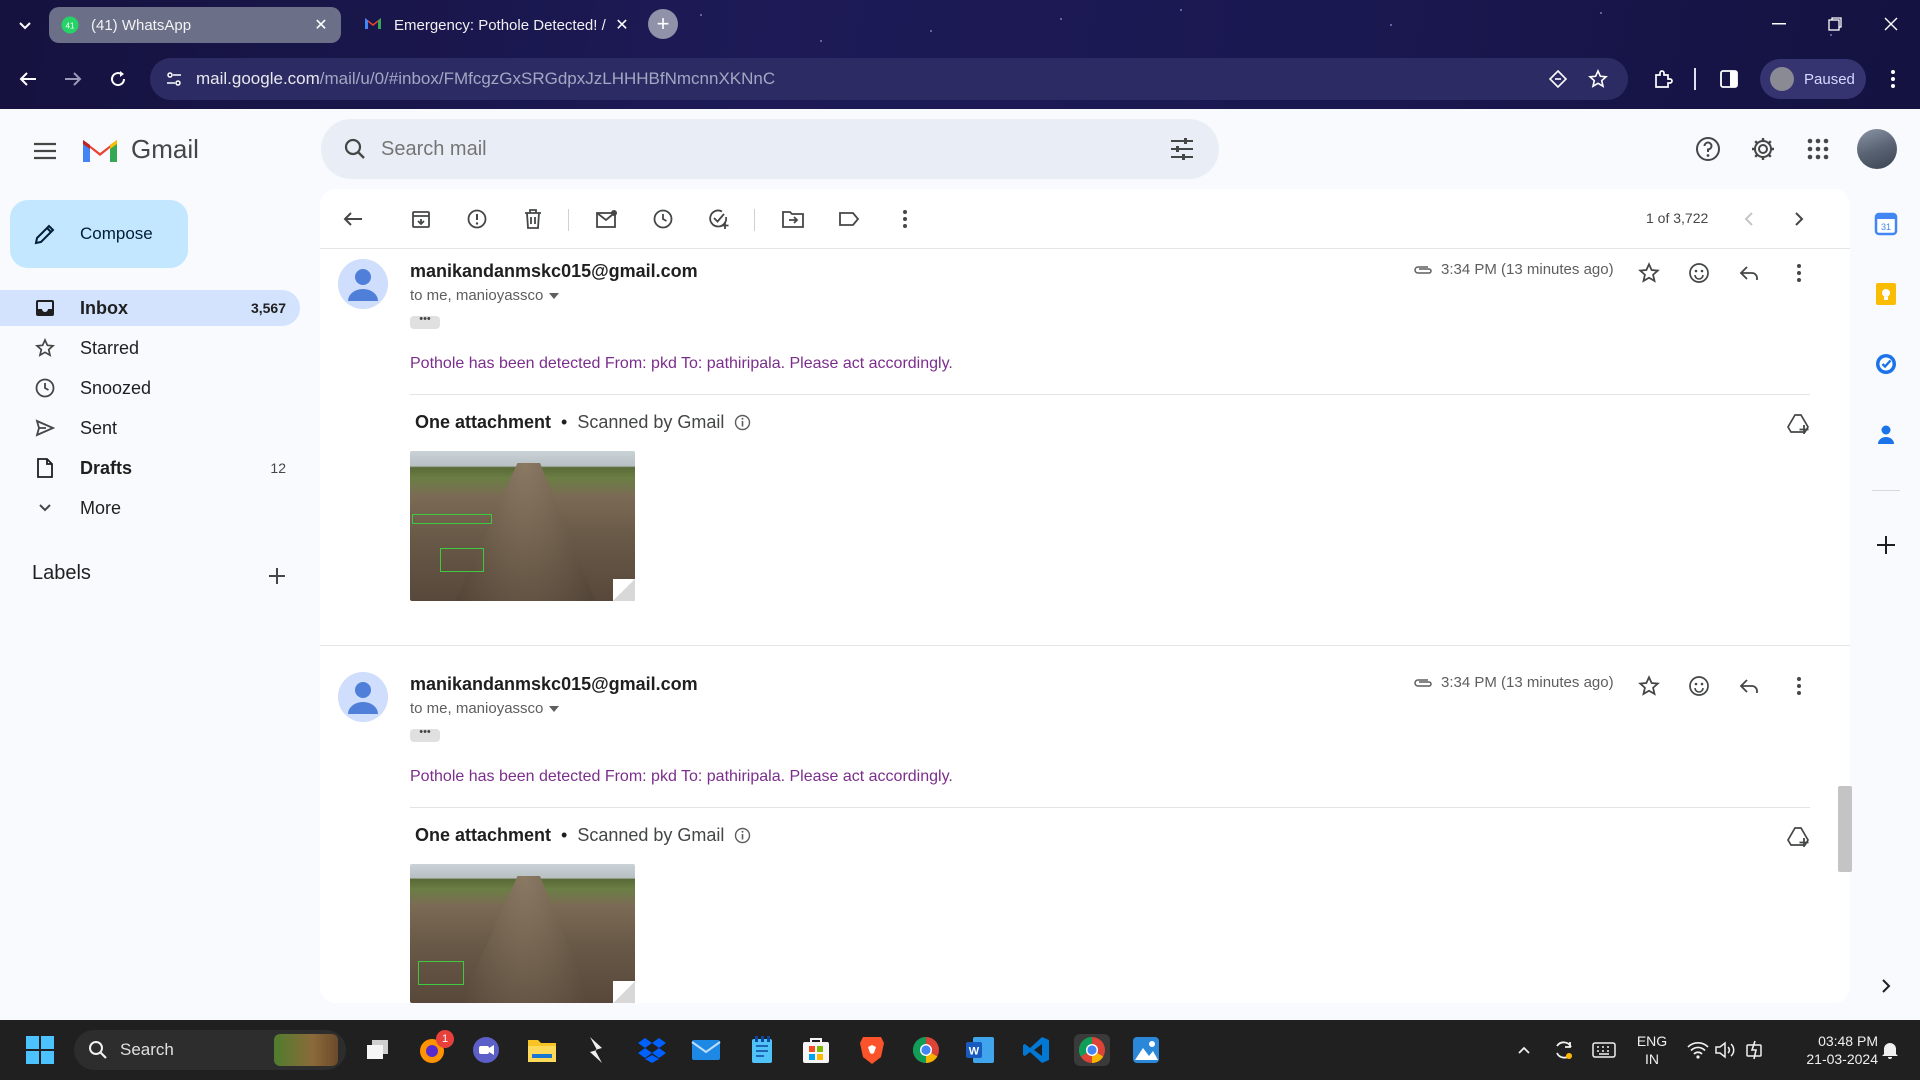 This screenshot has height=1080, width=1920. Describe the element at coordinates (1182, 149) in the screenshot. I see `search-options-icon` at that location.